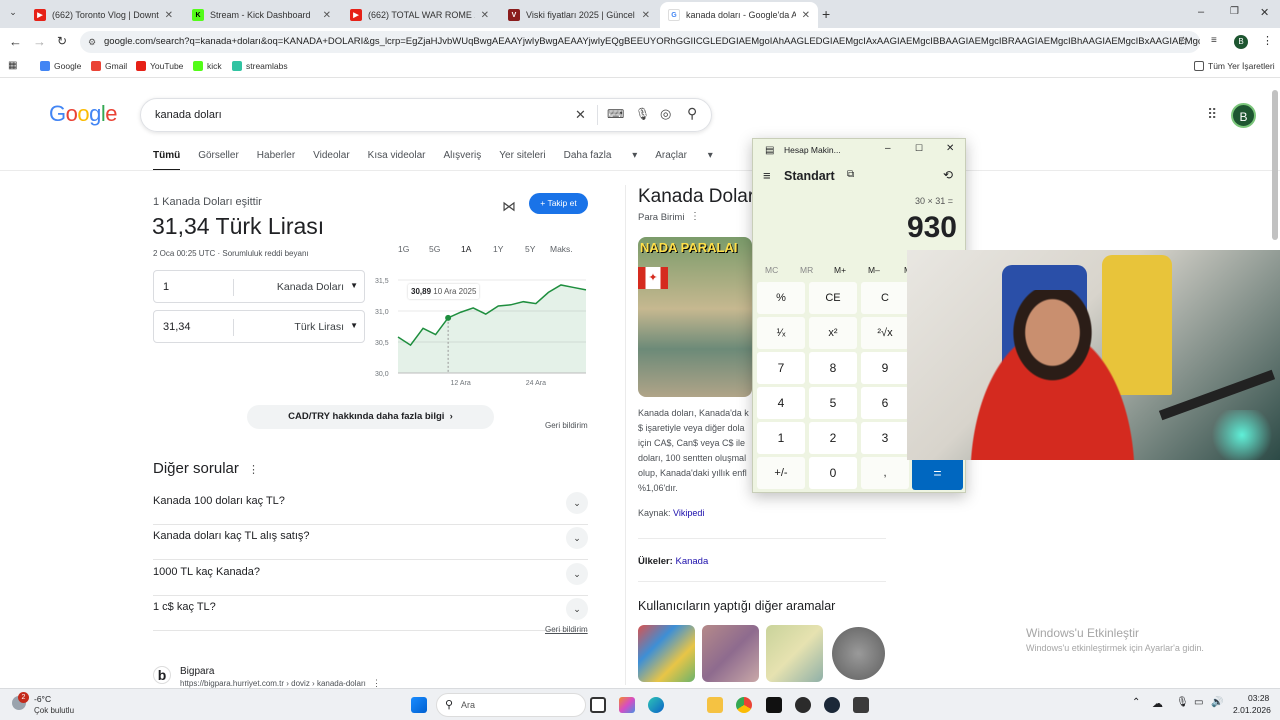 Image resolution: width=1280 pixels, height=720 pixels. Describe the element at coordinates (695, 317) in the screenshot. I see `knowledge-image: NADA PARALAI ✦` at that location.